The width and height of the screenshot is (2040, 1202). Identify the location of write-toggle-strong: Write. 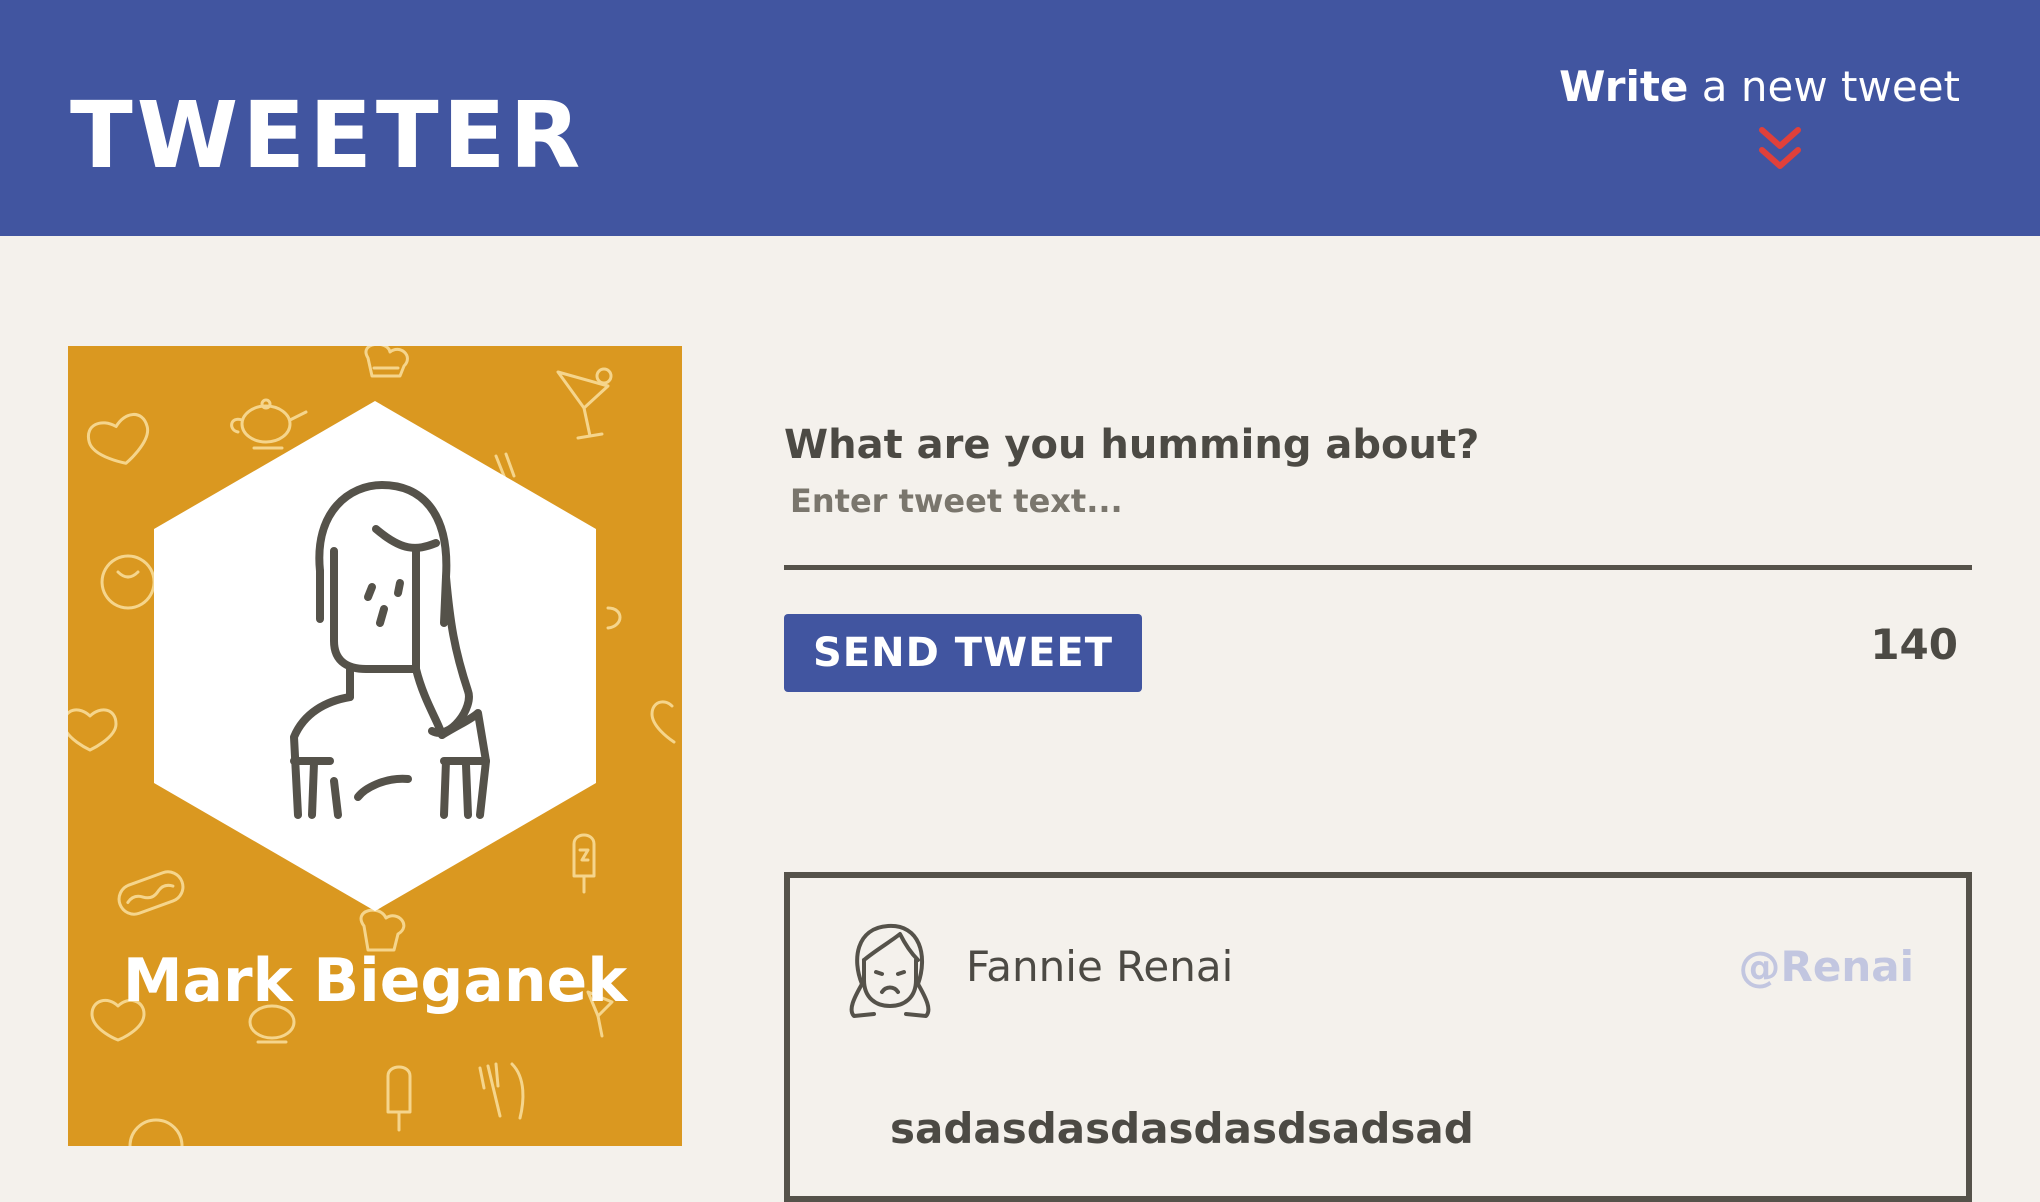
(1624, 86).